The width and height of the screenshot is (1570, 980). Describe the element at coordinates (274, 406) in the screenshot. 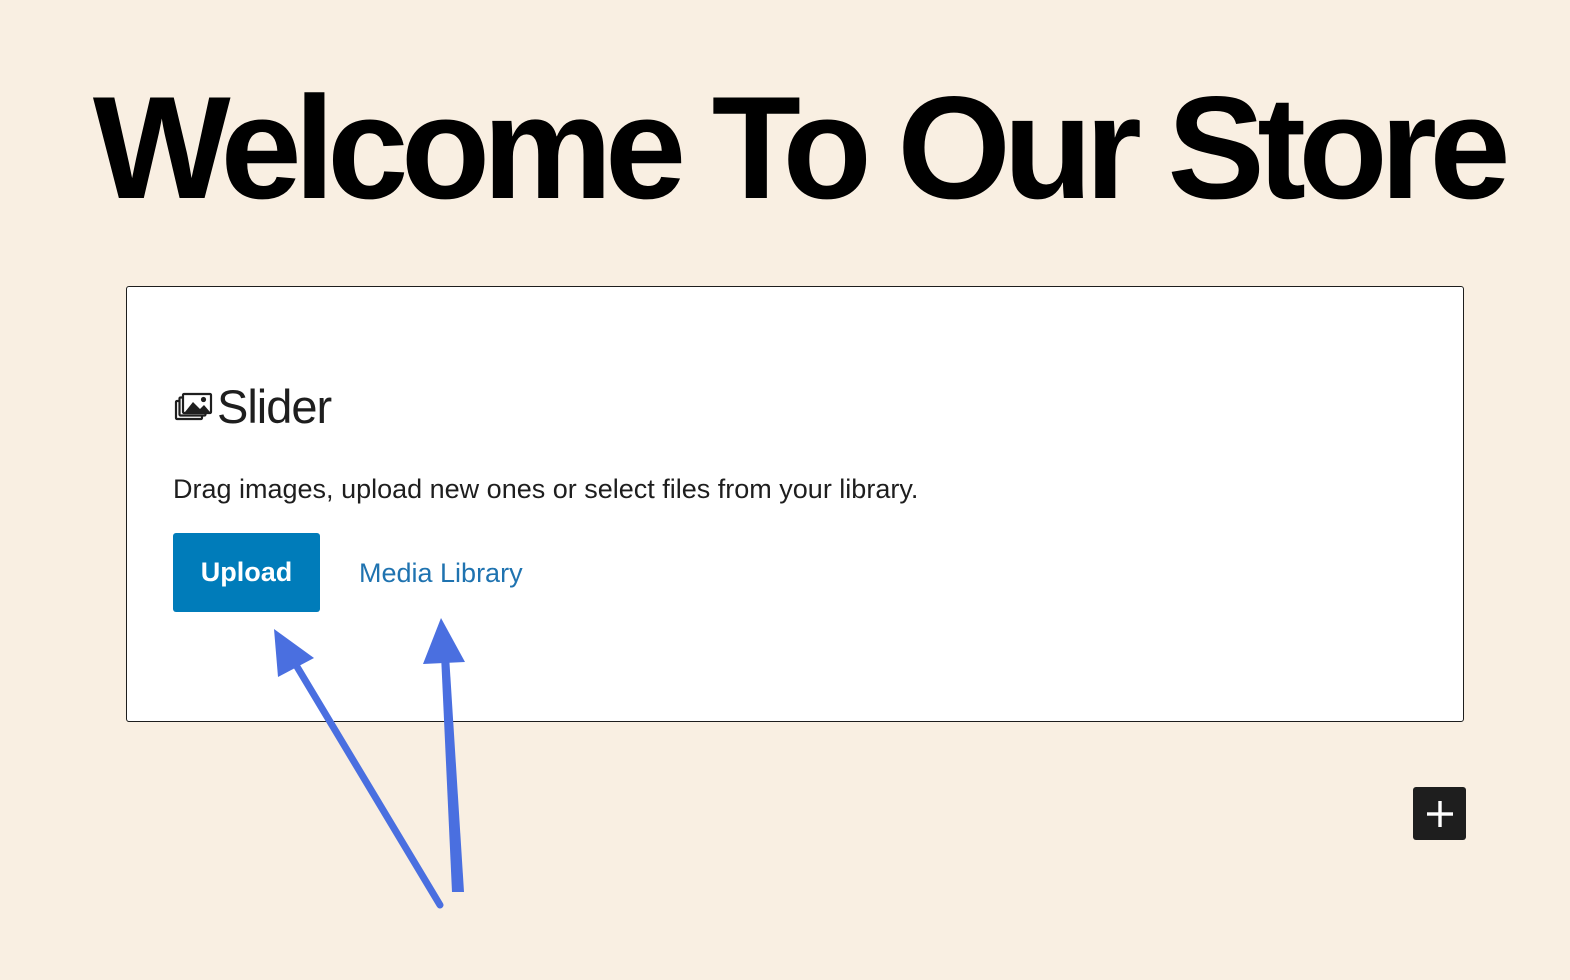

I see `block-title: Slider` at that location.